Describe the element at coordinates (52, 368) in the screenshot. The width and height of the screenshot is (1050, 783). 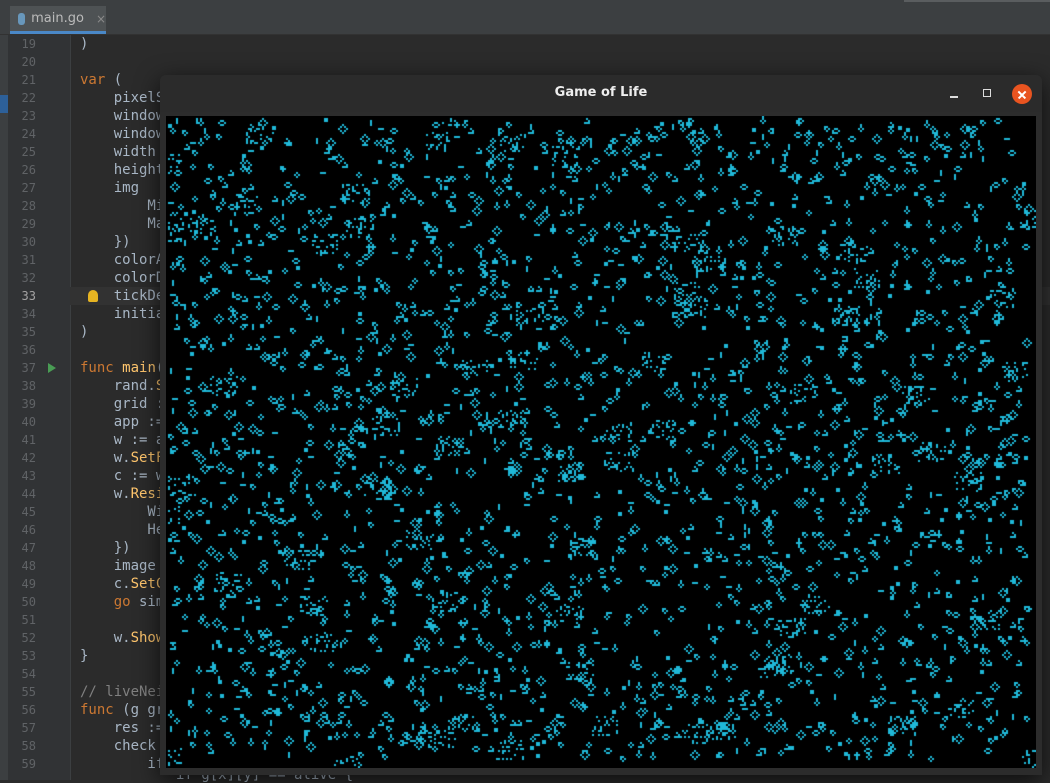
I see `run-icon` at that location.